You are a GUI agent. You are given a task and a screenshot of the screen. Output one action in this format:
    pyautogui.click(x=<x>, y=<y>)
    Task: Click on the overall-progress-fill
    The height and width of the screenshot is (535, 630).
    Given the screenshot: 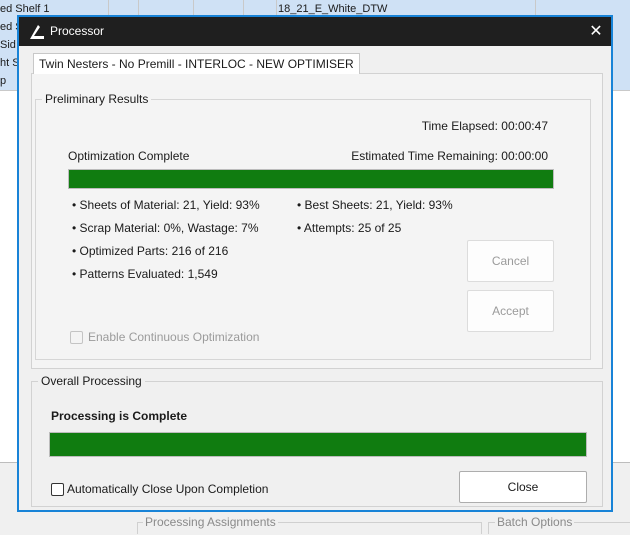 What is the action you would take?
    pyautogui.click(x=318, y=444)
    